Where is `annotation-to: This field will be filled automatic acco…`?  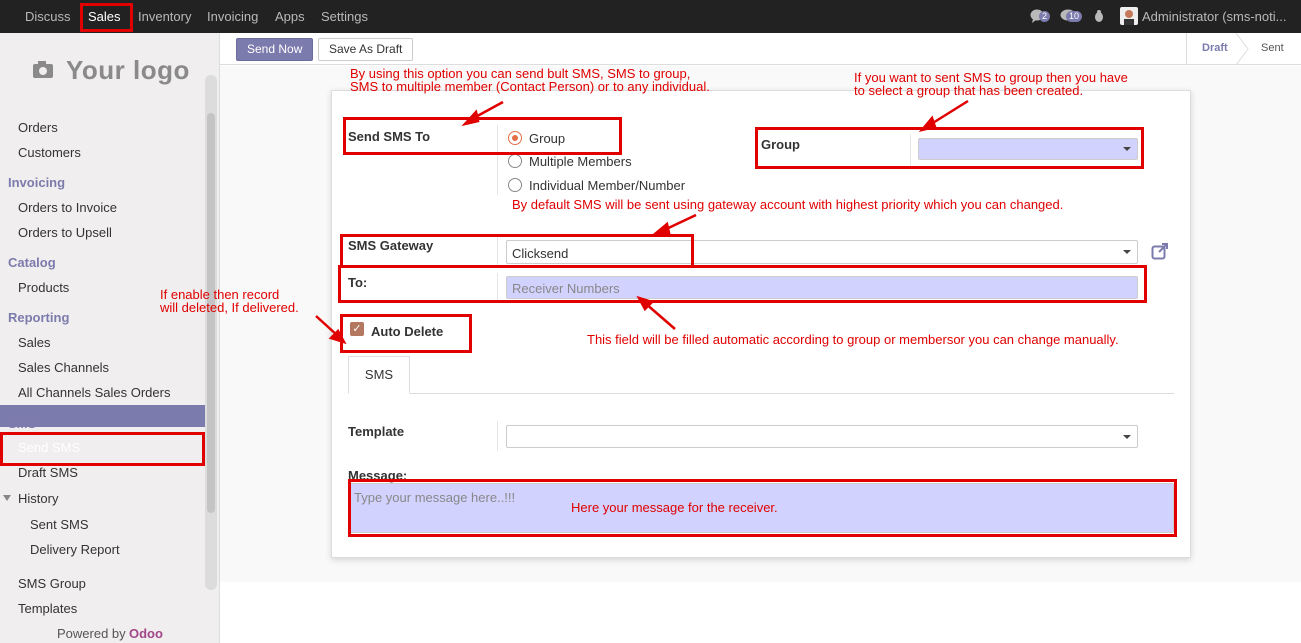 annotation-to: This field will be filled automatic acco… is located at coordinates (853, 339).